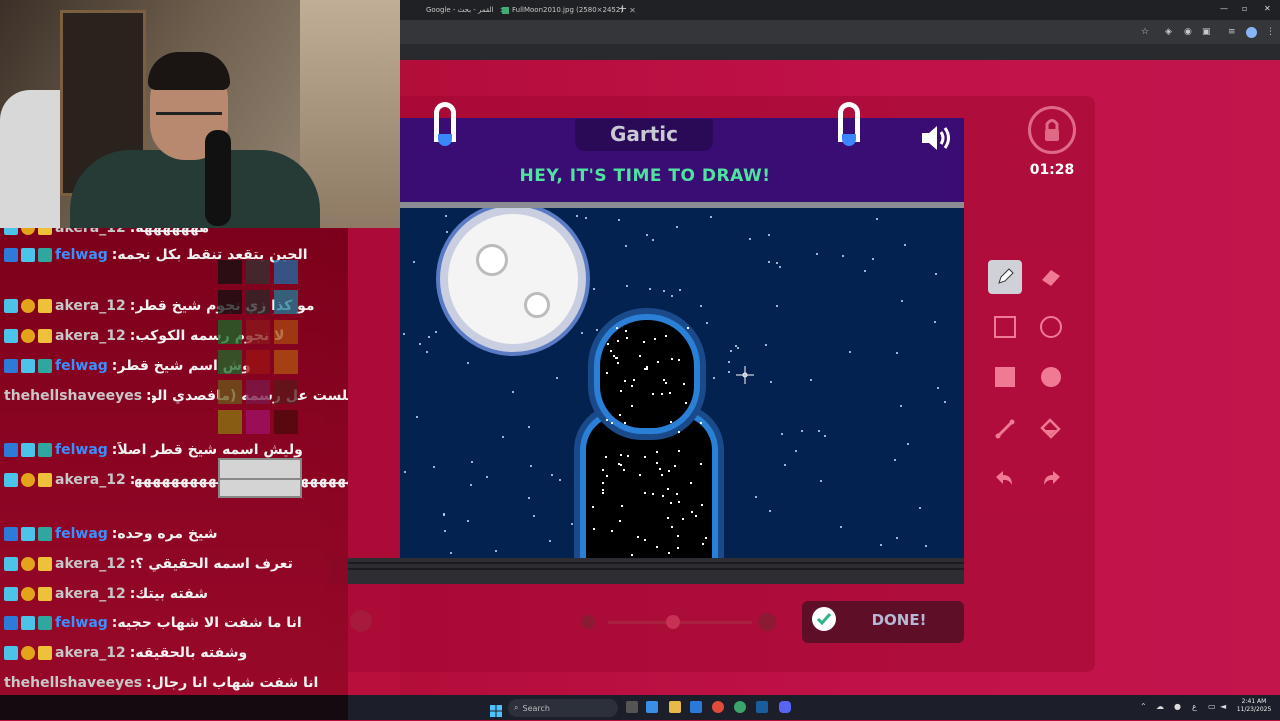 This screenshot has height=721, width=1280. I want to click on minimize-button: —, so click(1224, 8).